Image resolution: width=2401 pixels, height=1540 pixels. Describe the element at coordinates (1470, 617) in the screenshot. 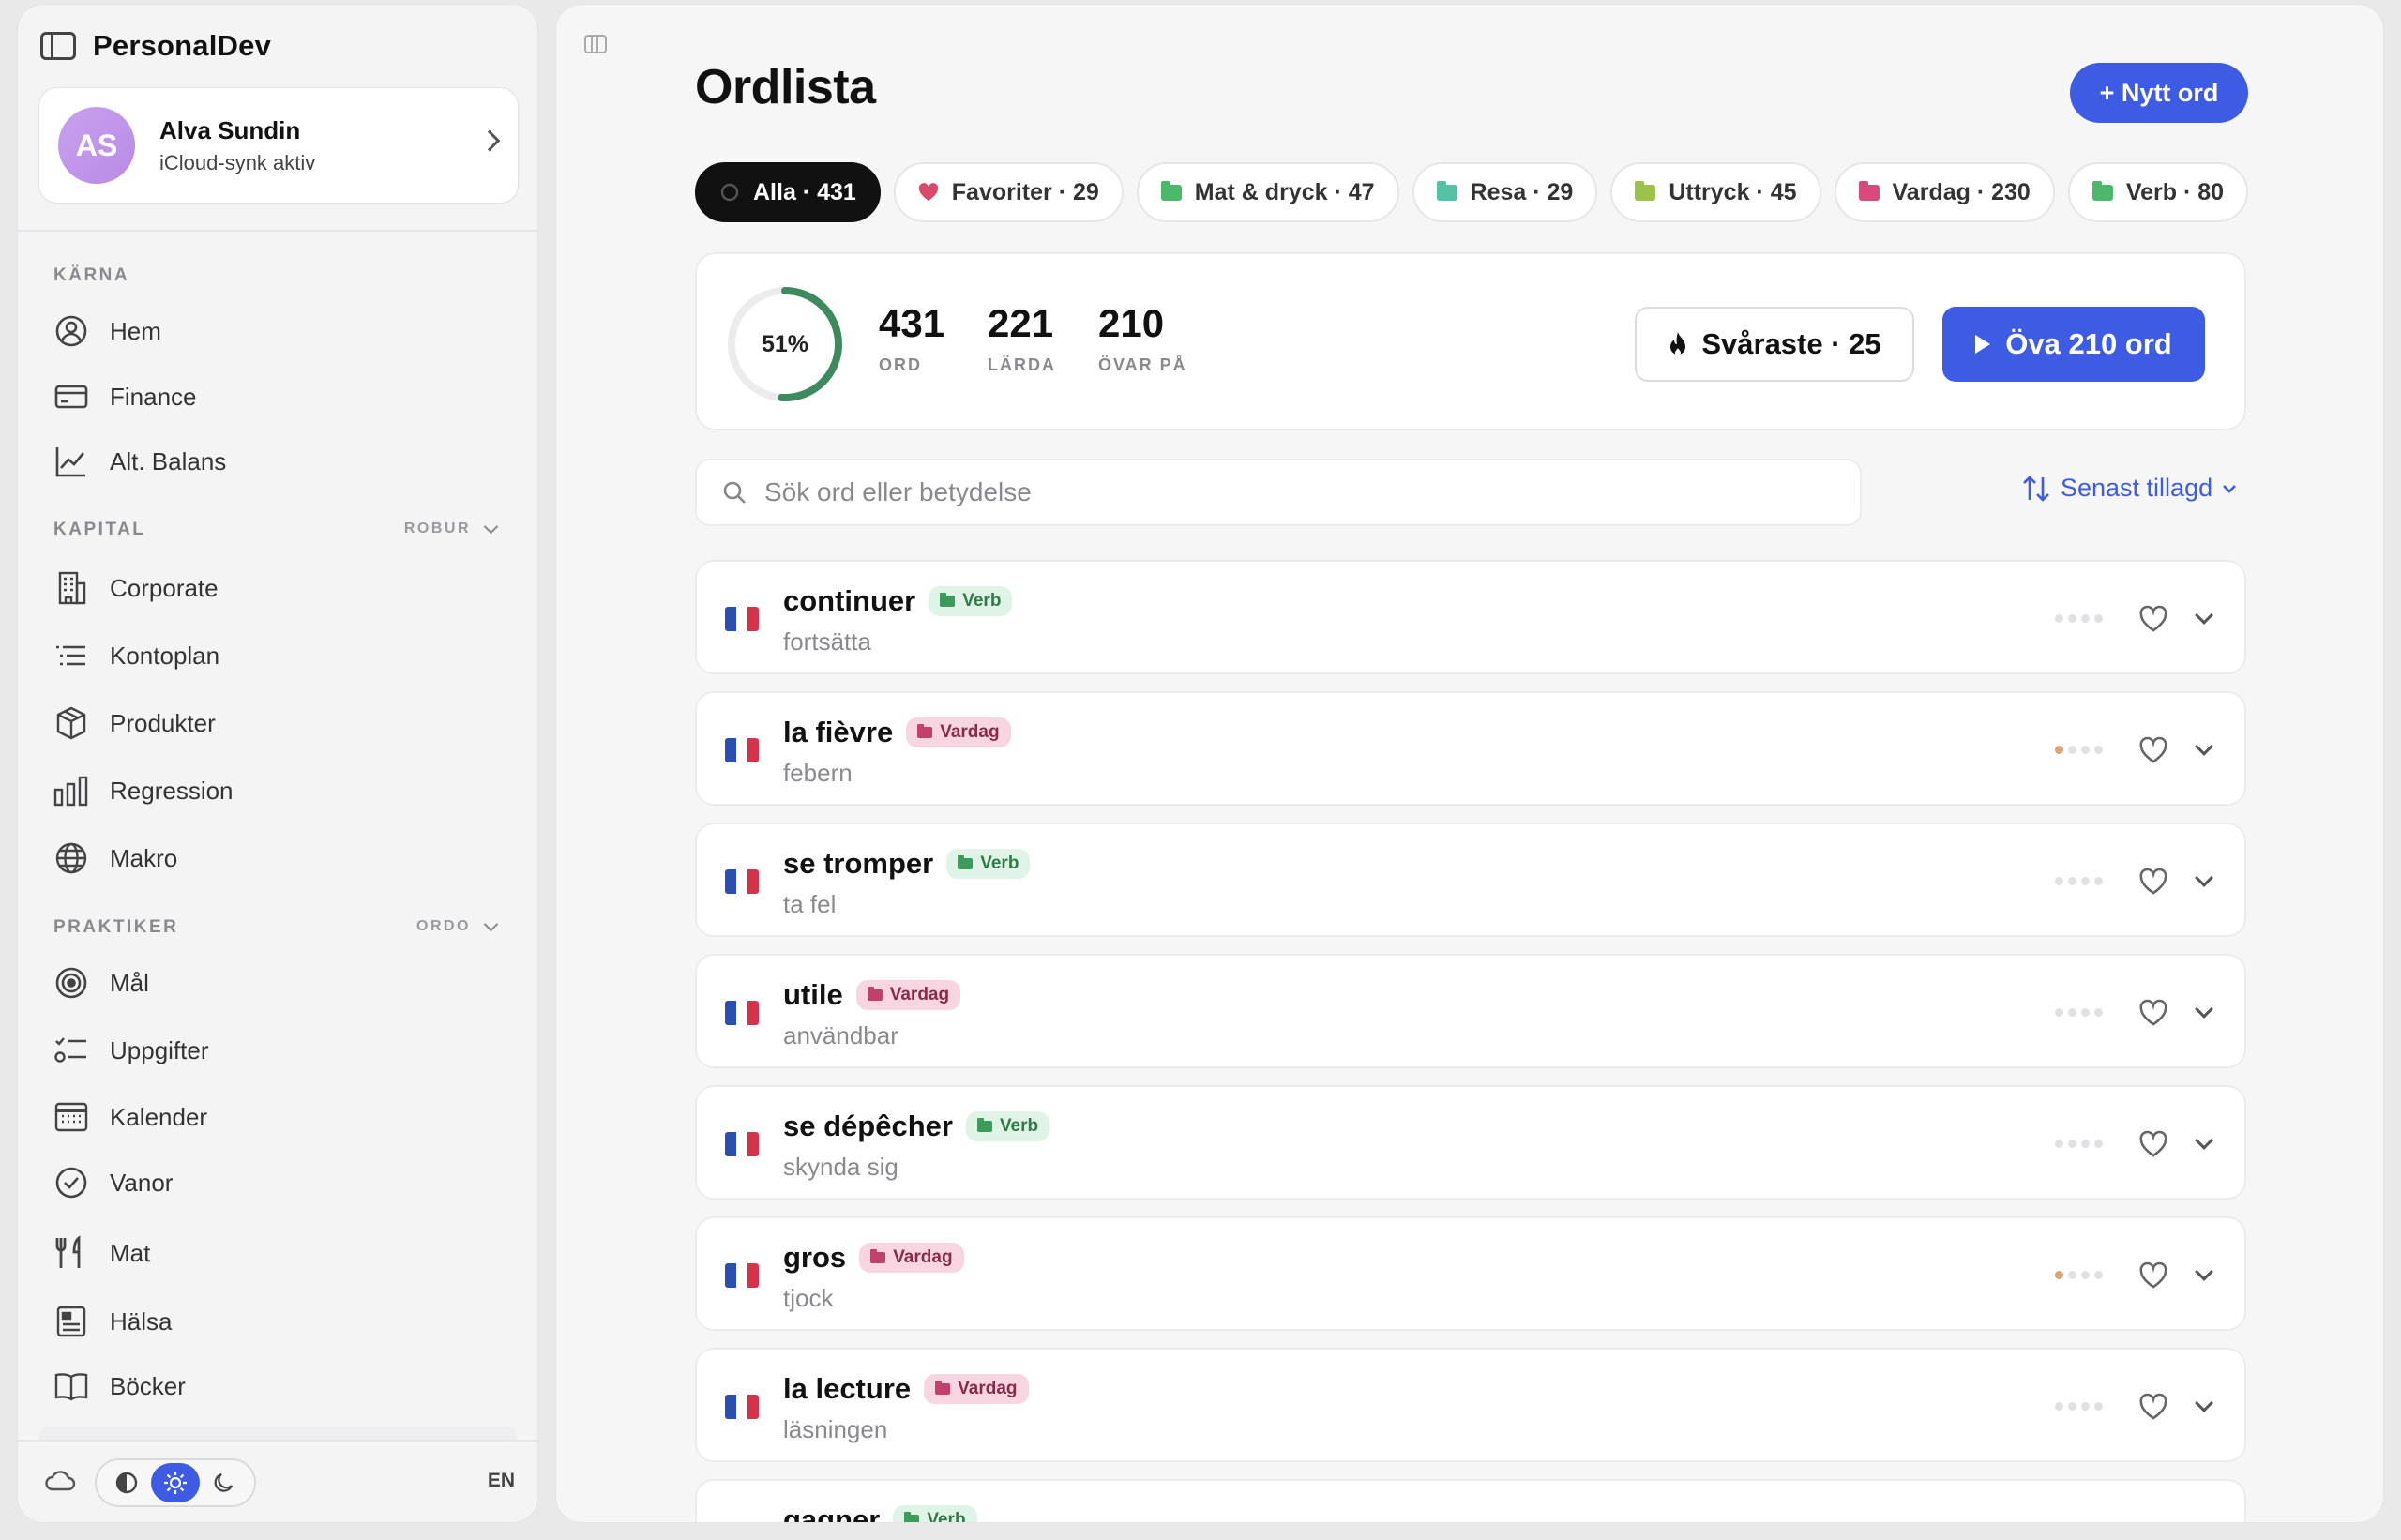

I see `word-row: continuer Verb fortsätta` at that location.